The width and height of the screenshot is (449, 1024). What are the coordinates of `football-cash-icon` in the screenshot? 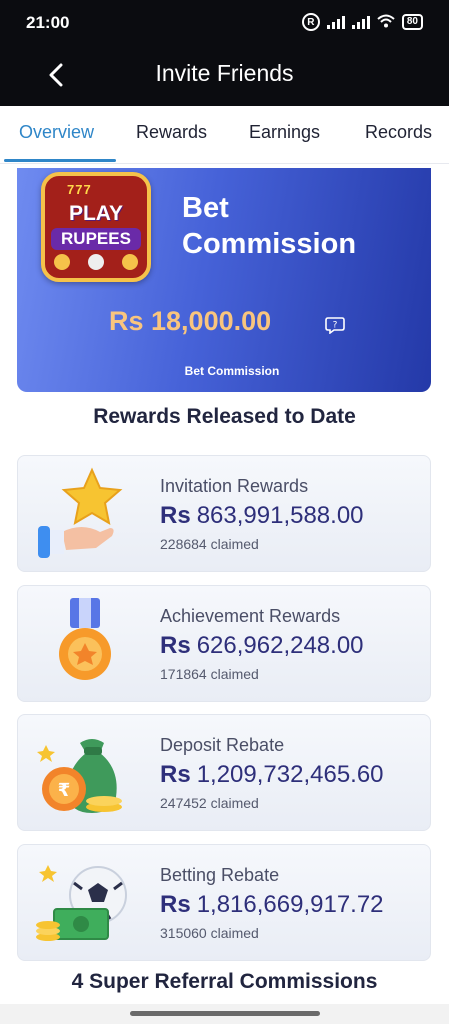 It's located at (81, 903).